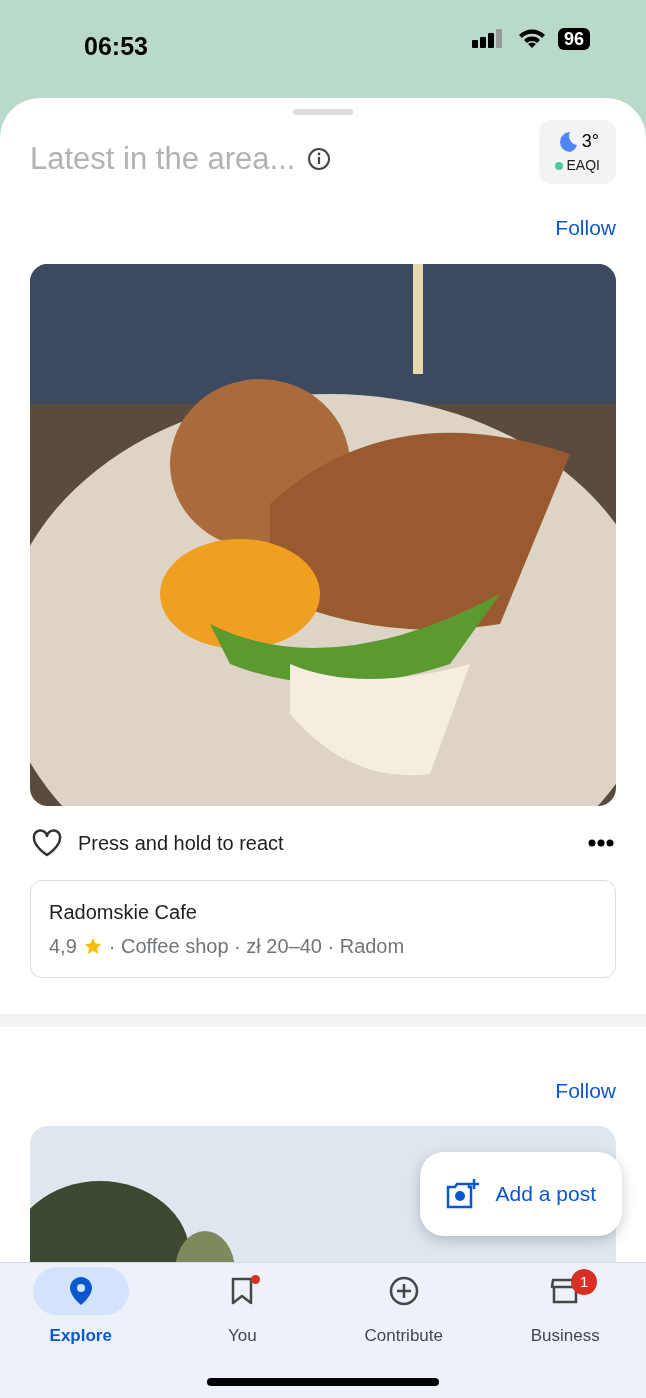  I want to click on nav-tab: Explore, so click(81, 1308).